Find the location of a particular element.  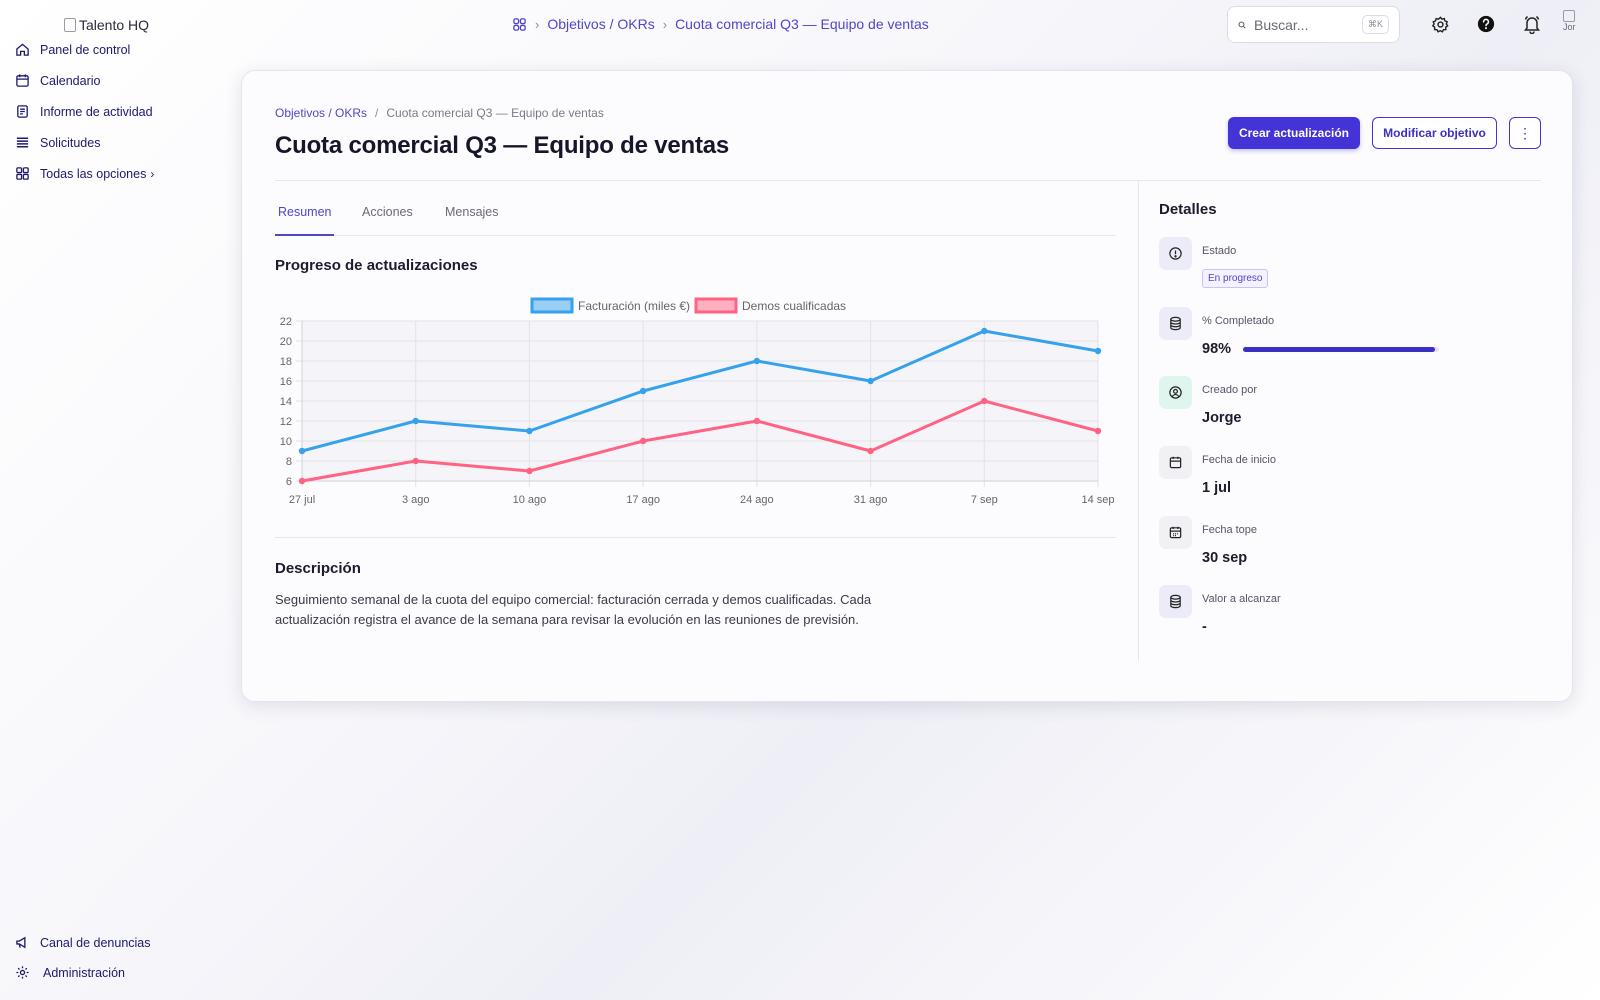

target-value: - is located at coordinates (1204, 627).